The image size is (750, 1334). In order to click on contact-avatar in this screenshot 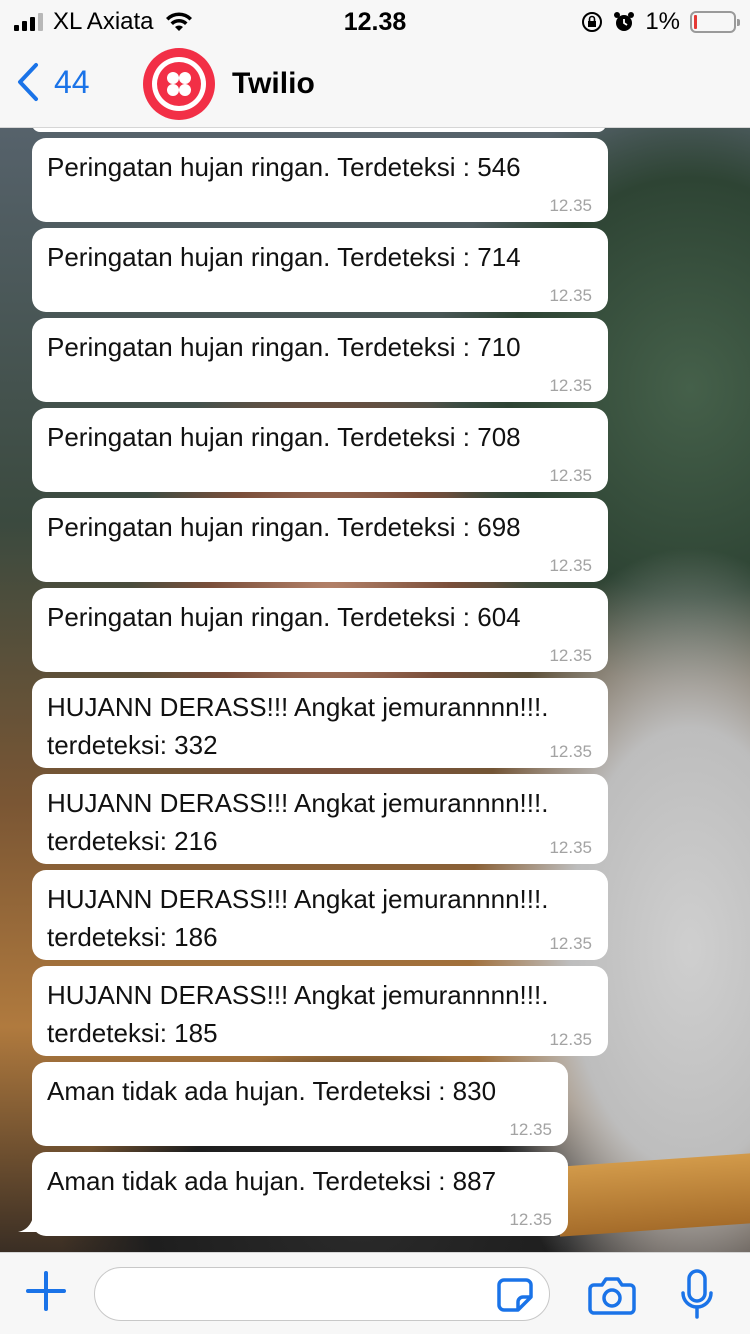, I will do `click(179, 84)`.